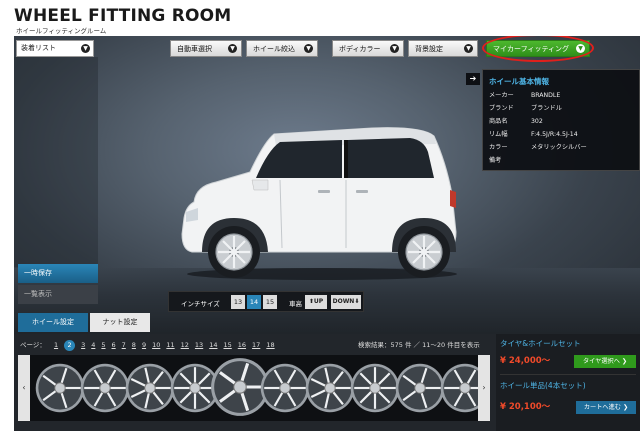  I want to click on go-to-cart-button: カートへ進む ❯, so click(606, 407).